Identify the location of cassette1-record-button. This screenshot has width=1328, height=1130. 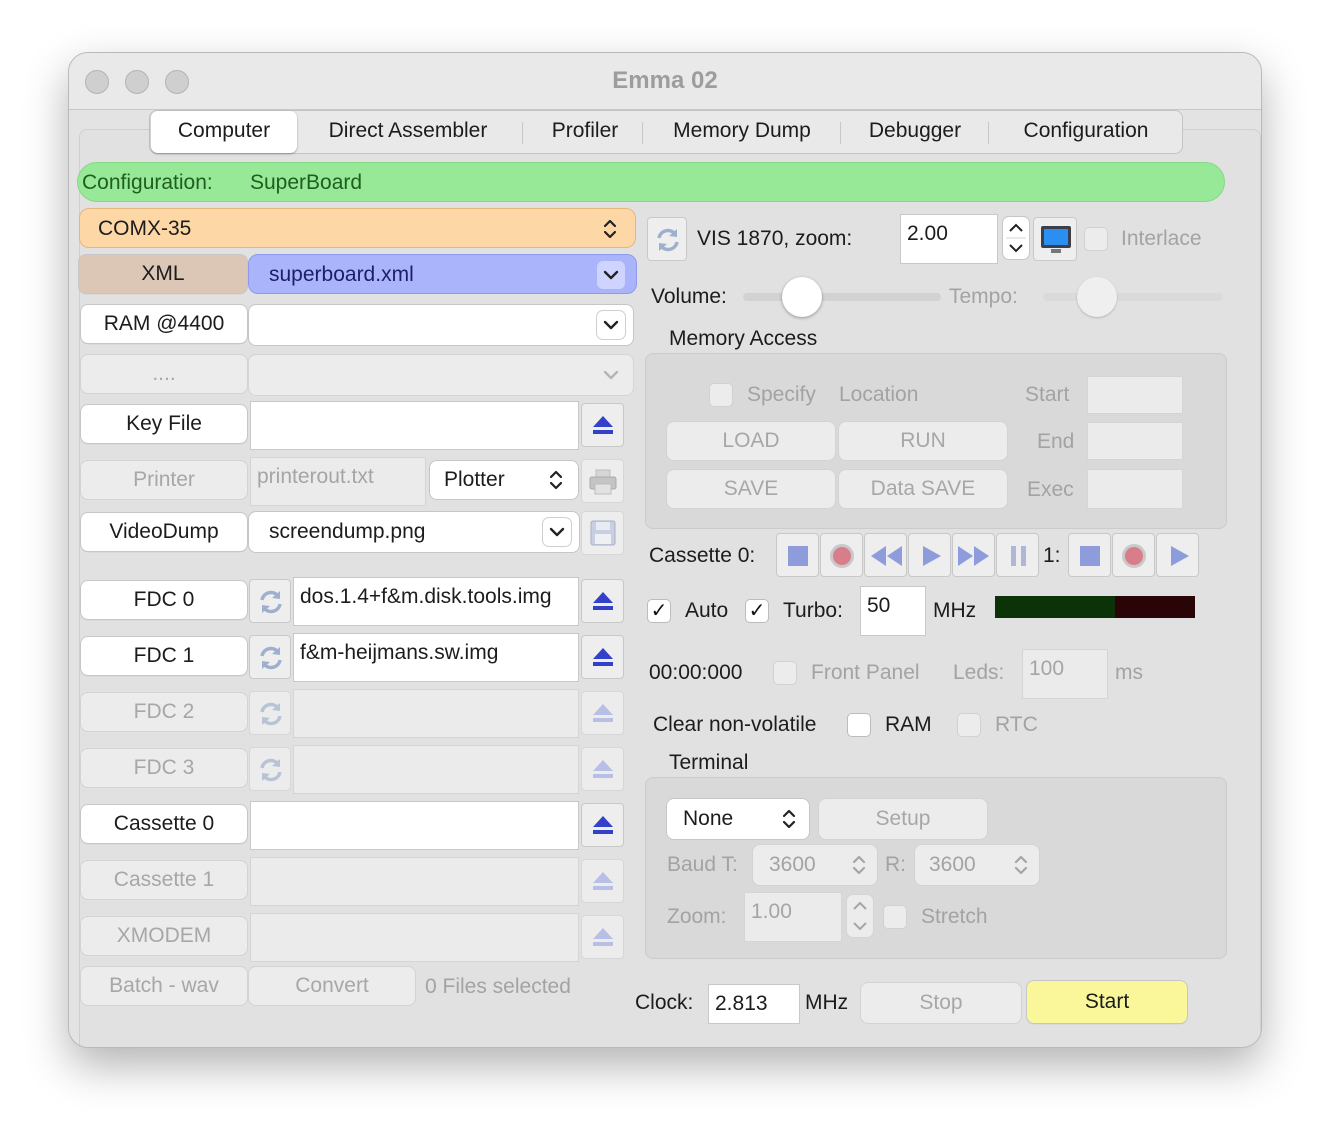
(1133, 555).